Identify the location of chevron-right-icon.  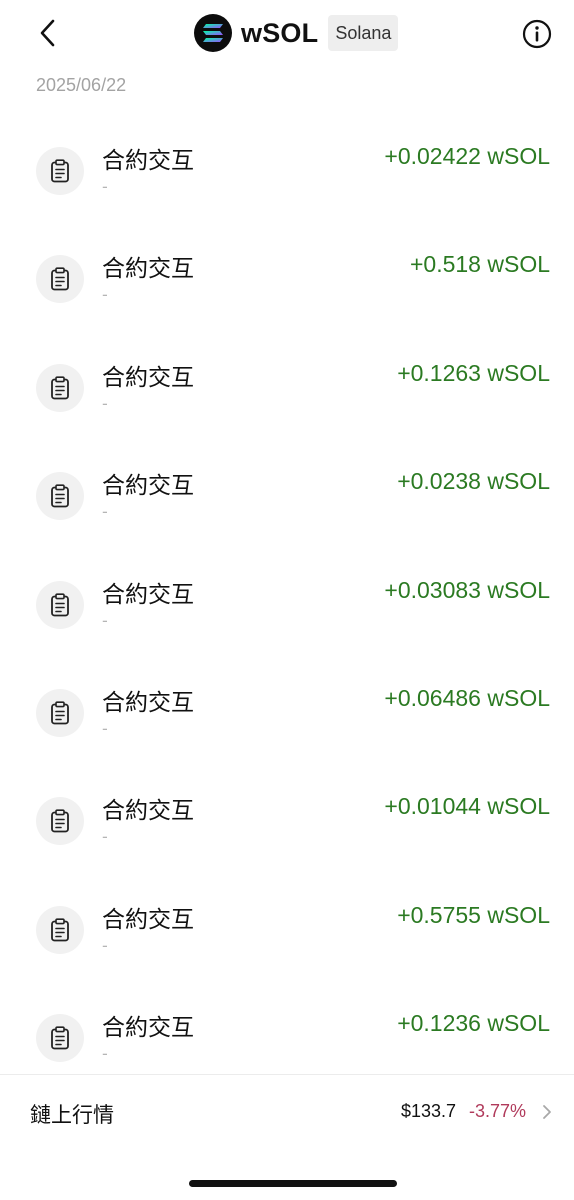
(547, 1112).